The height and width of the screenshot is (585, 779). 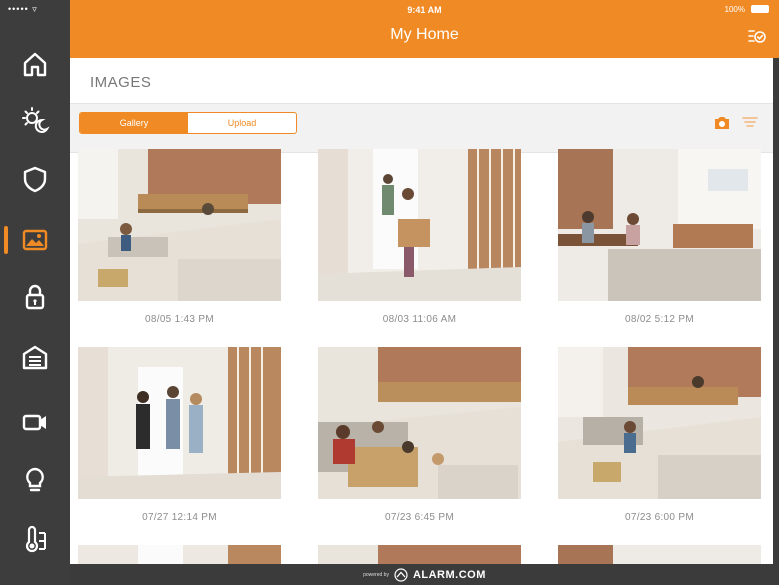 I want to click on sidebar-nav: ••••• ▿, so click(x=35, y=292).